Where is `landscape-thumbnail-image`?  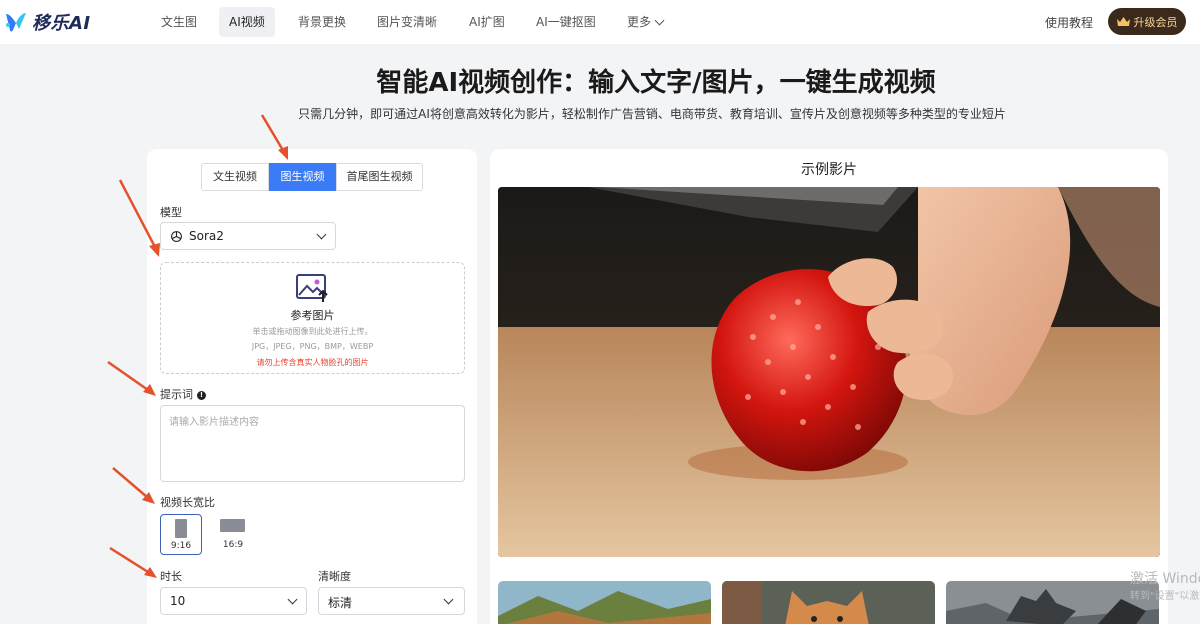 landscape-thumbnail-image is located at coordinates (604, 602).